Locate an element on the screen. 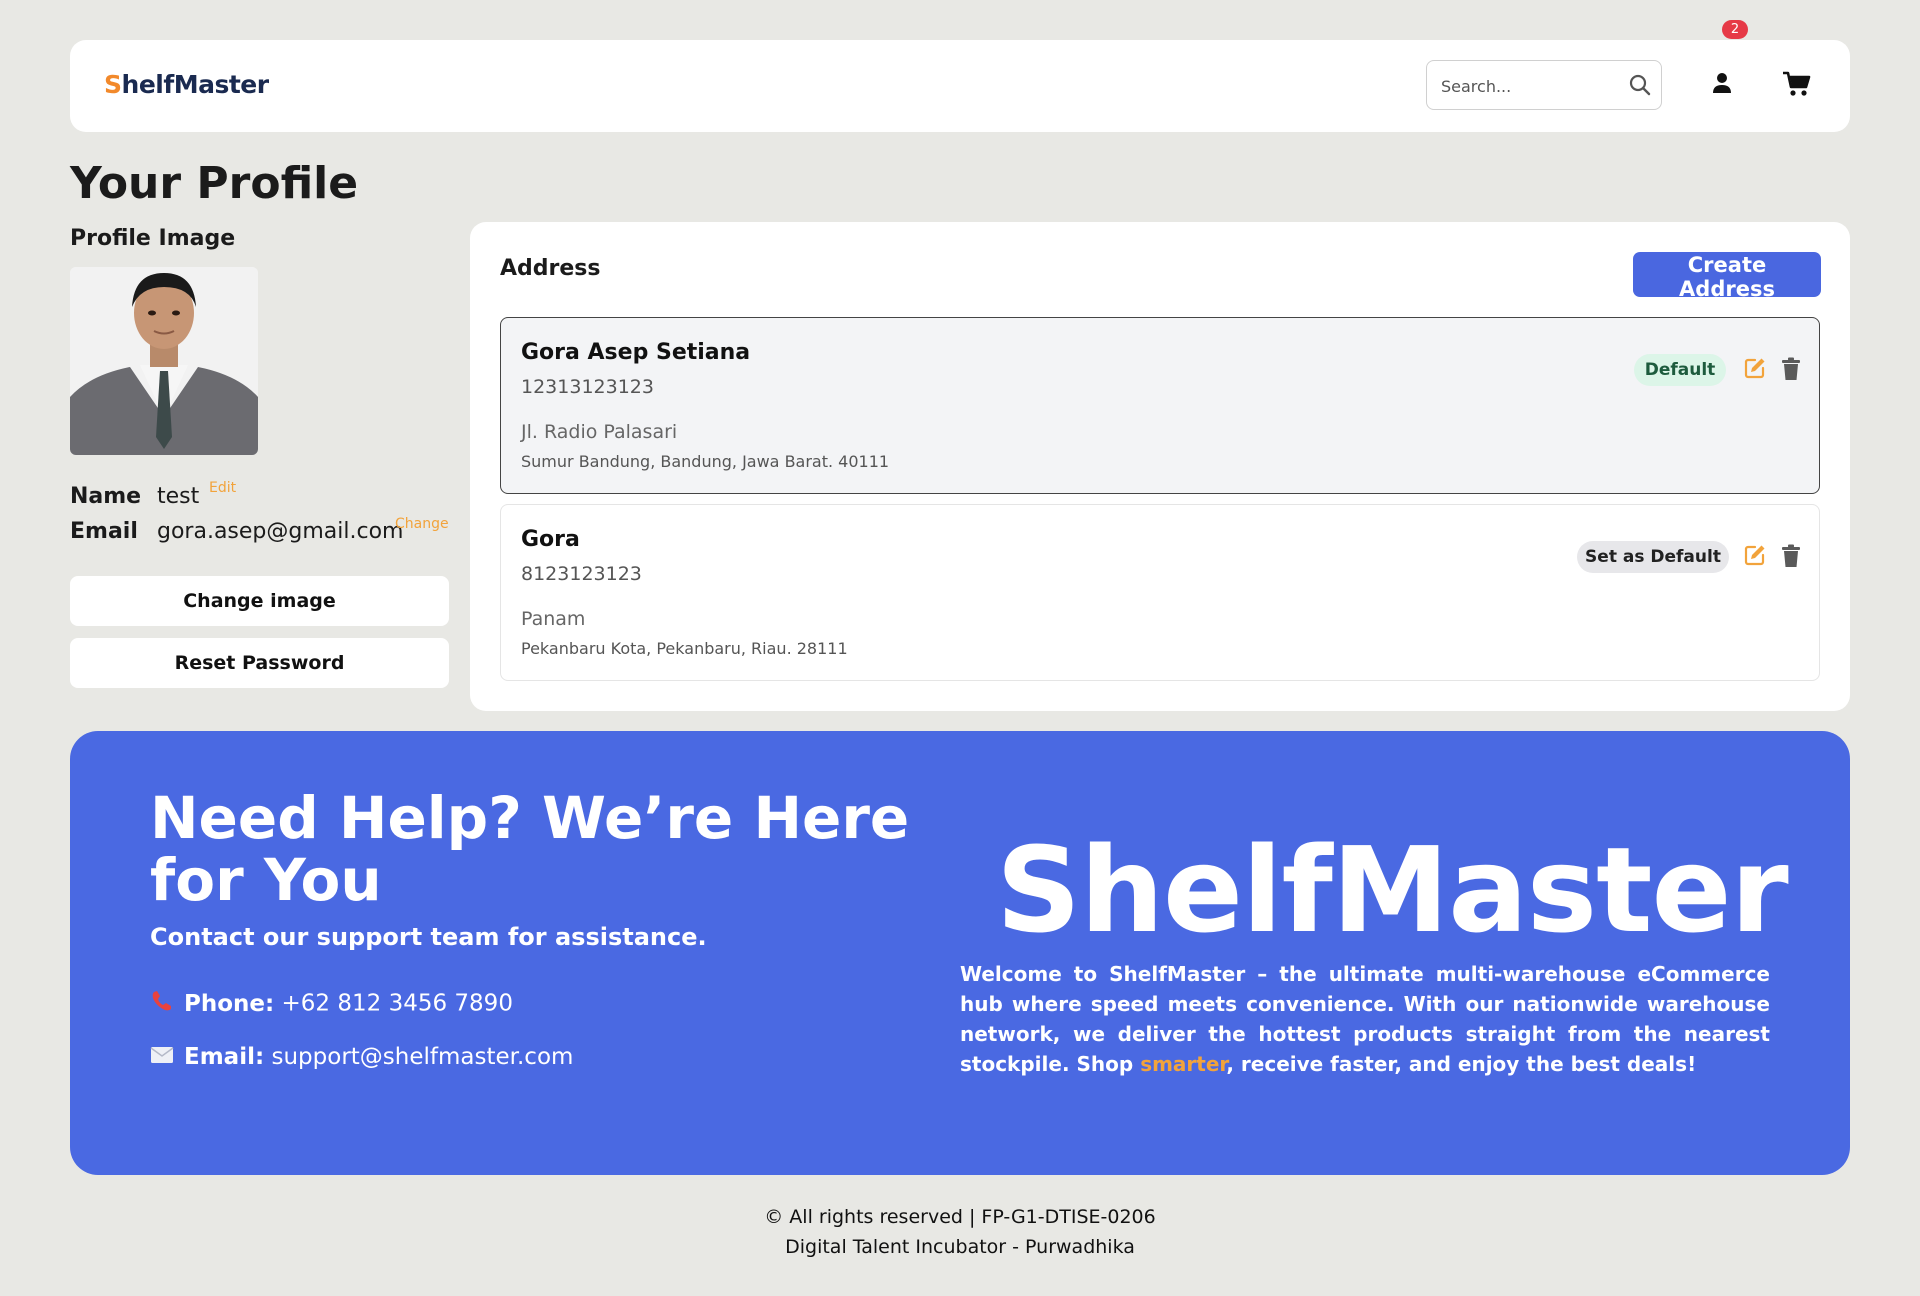  search-input is located at coordinates (1531, 86).